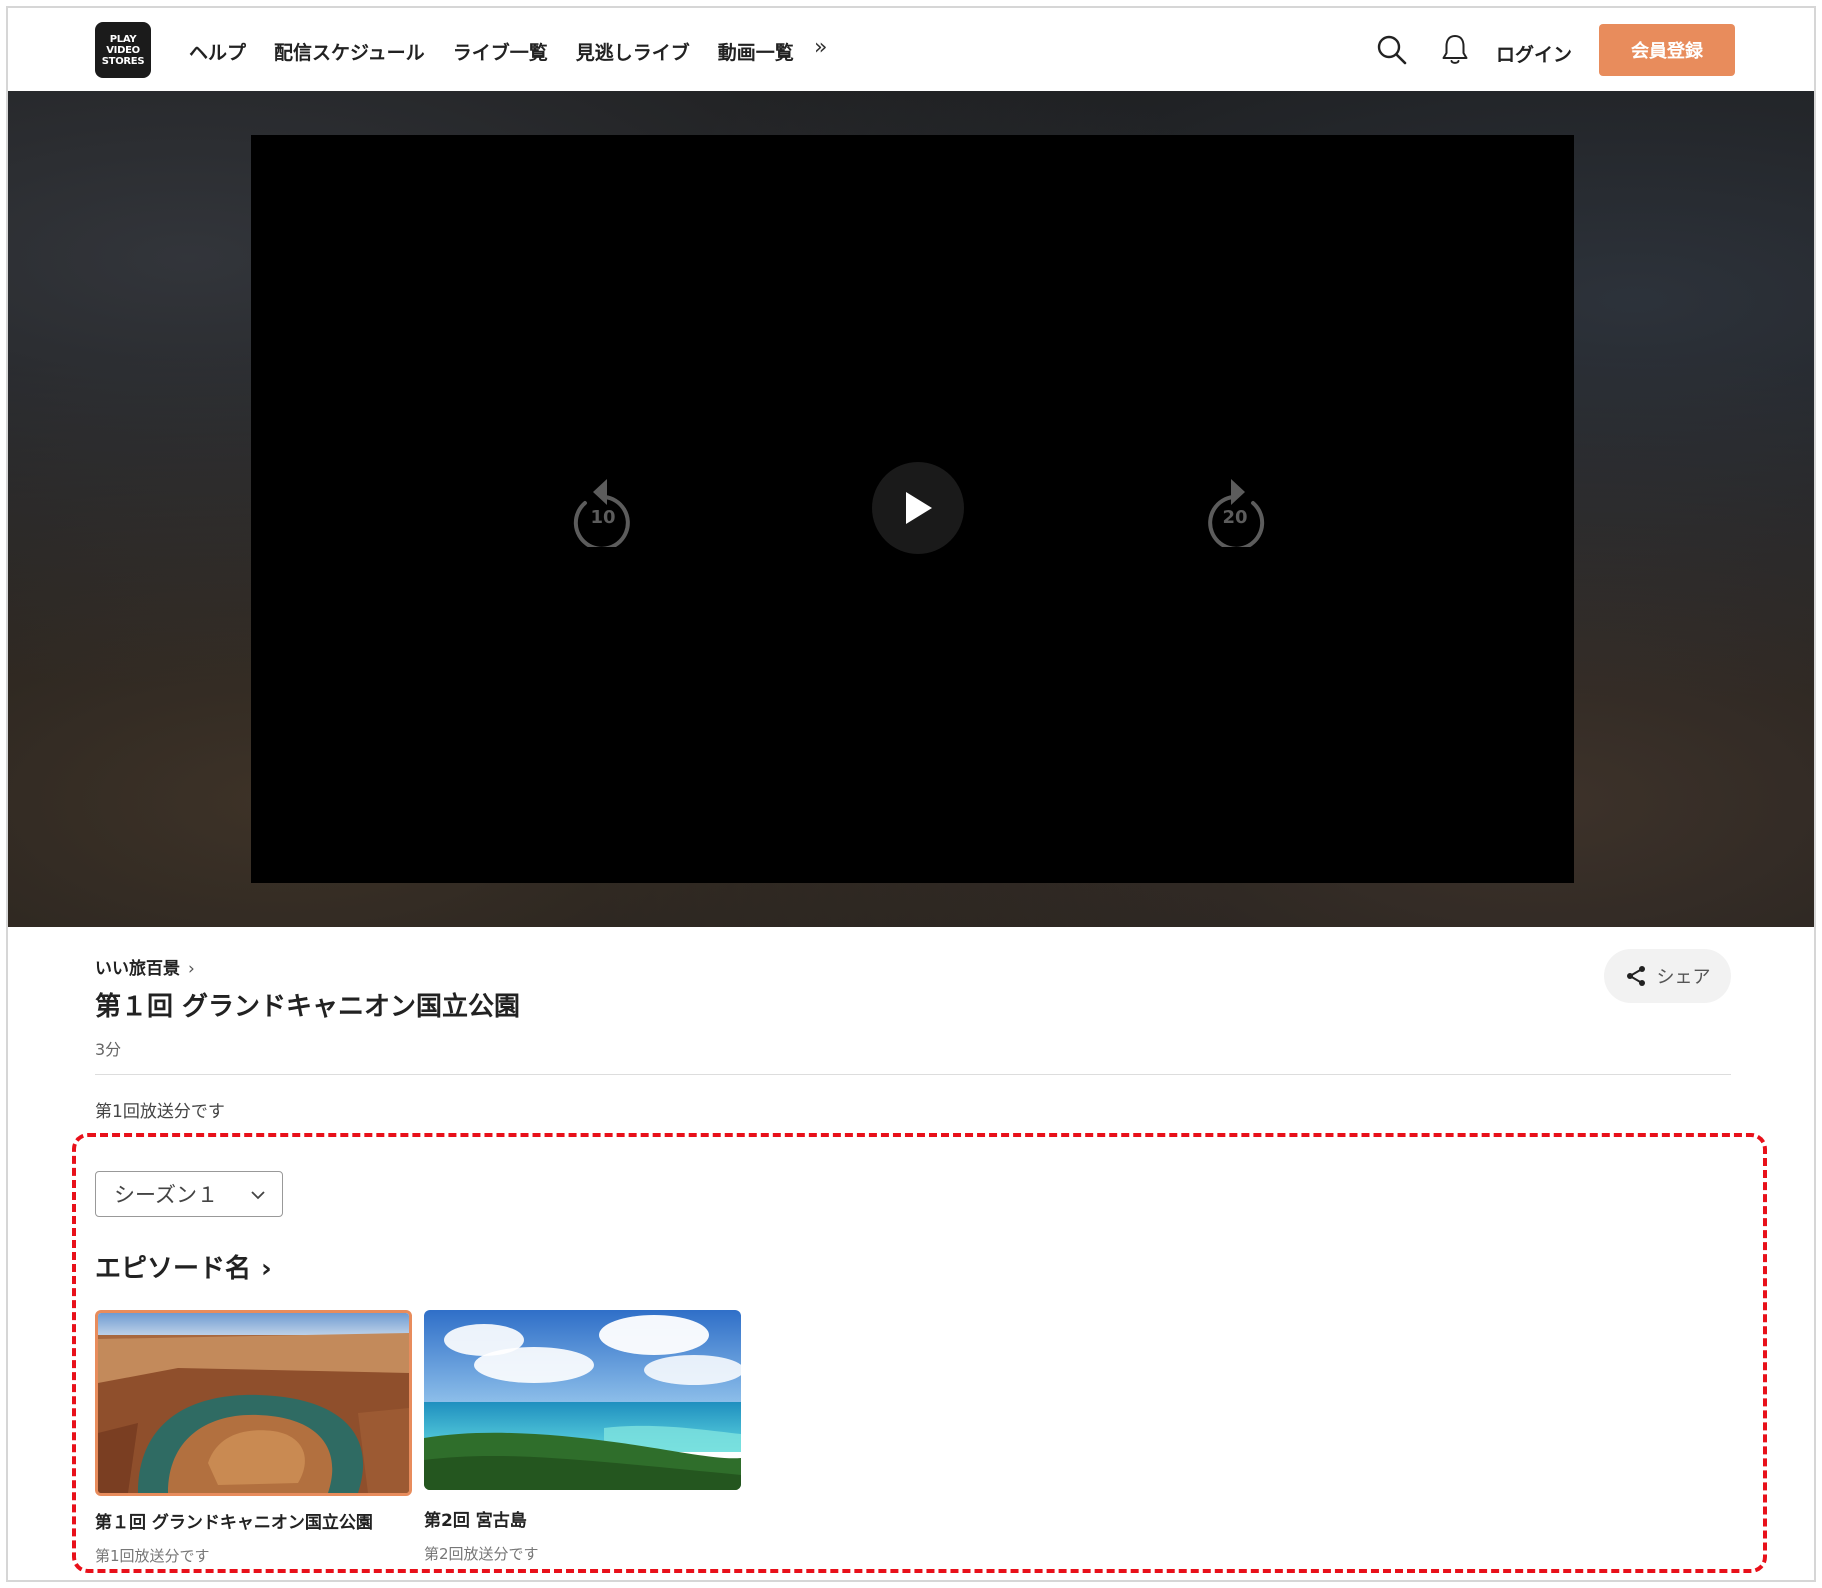 The image size is (1822, 1588). Describe the element at coordinates (166, 1195) in the screenshot. I see `season-selected-value: シーズン１` at that location.